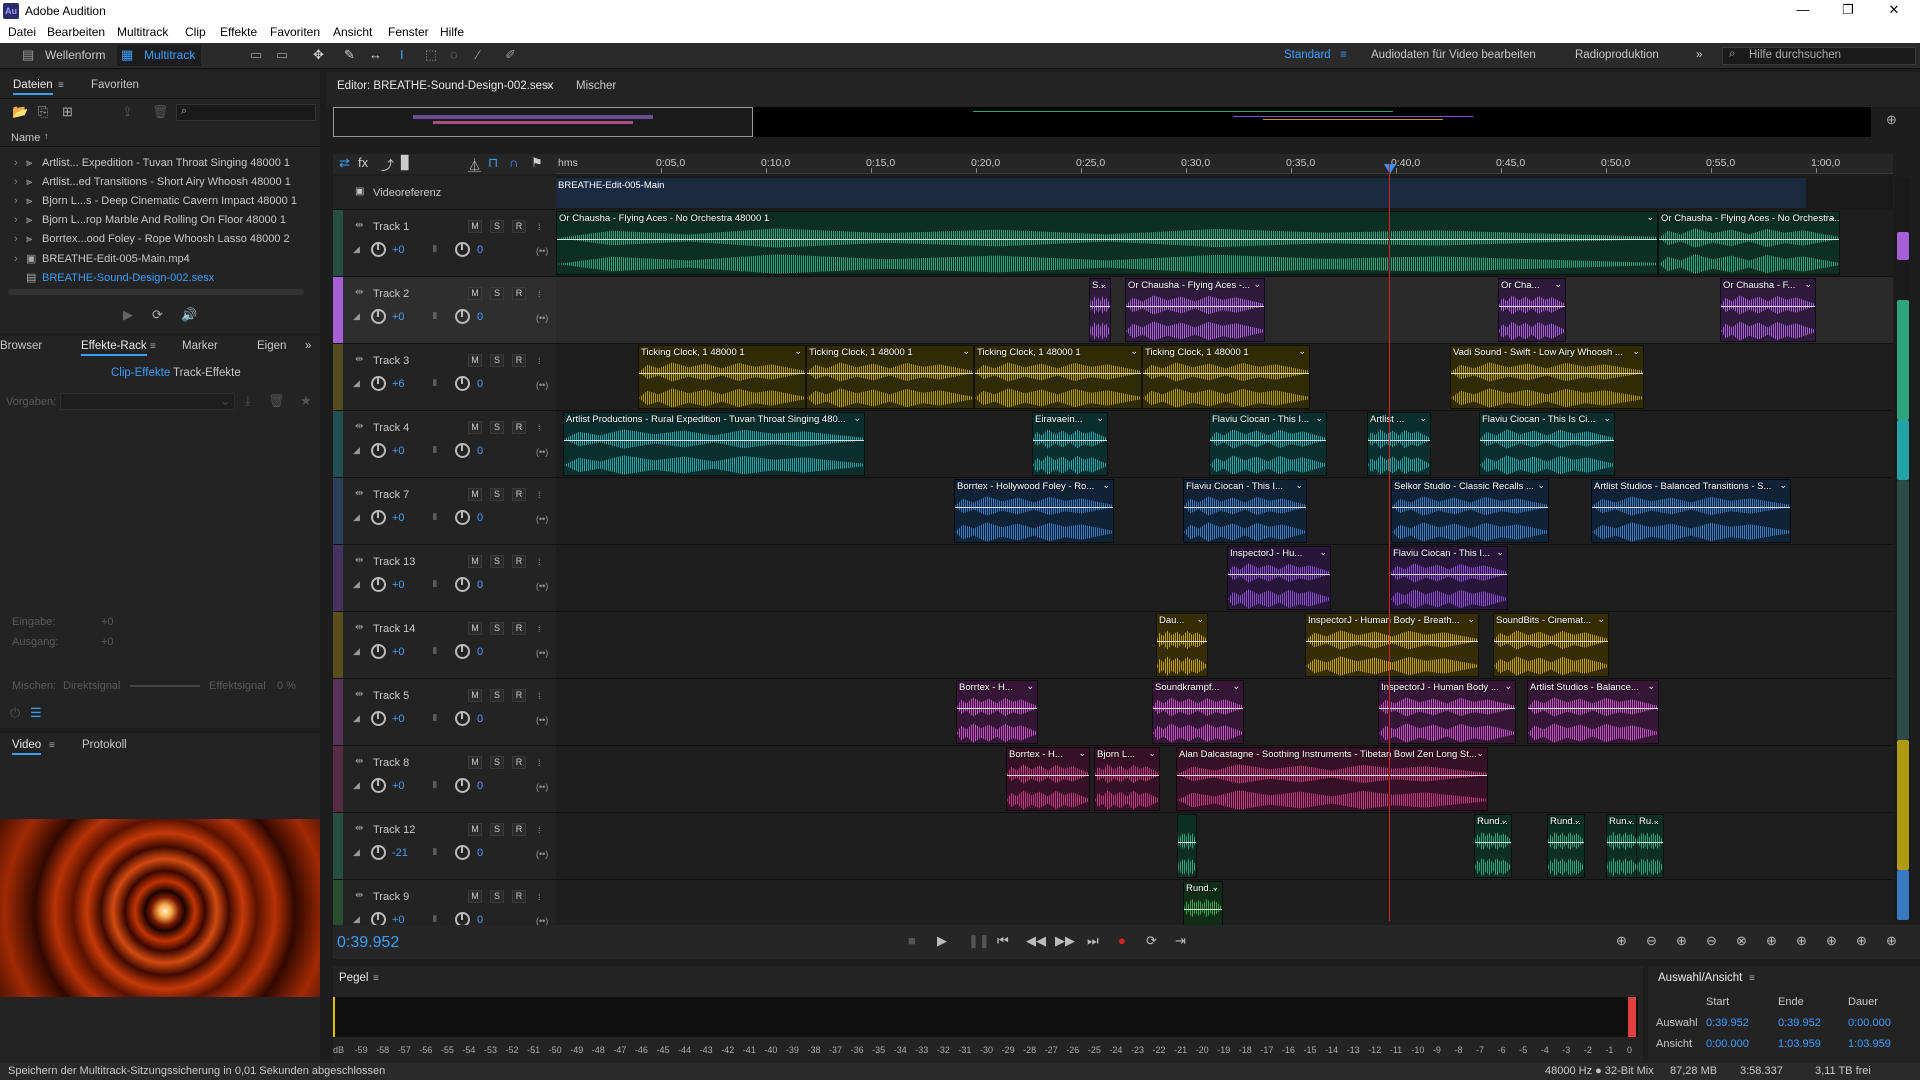  What do you see at coordinates (394, 562) in the screenshot?
I see `track-name: Track 13` at bounding box center [394, 562].